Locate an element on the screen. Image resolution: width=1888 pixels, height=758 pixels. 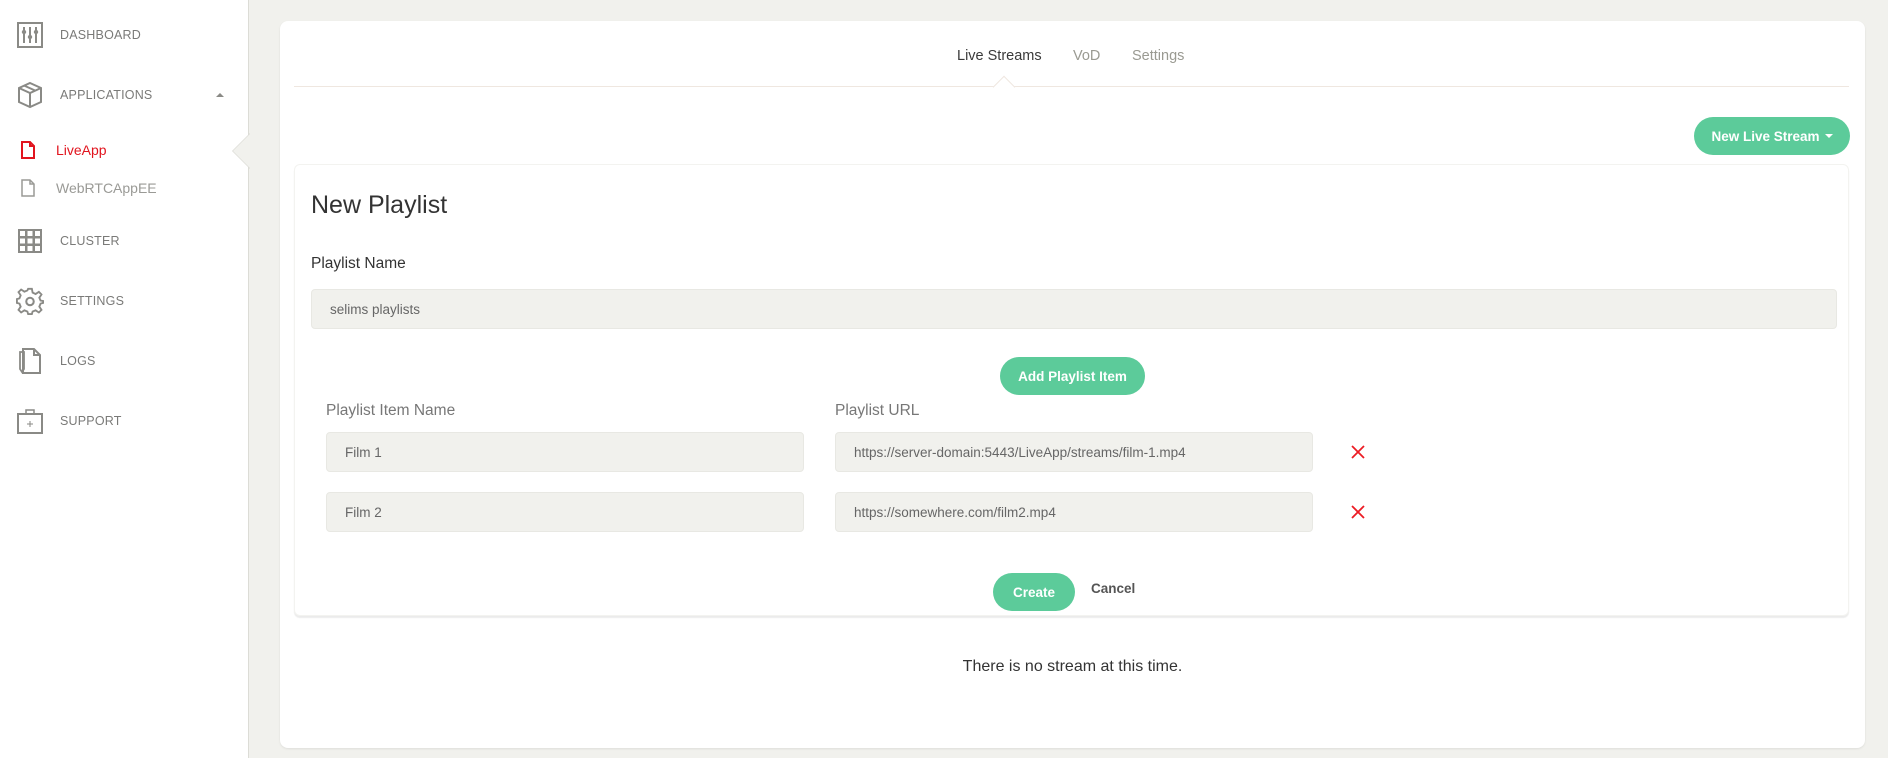
box-icon is located at coordinates (30, 95).